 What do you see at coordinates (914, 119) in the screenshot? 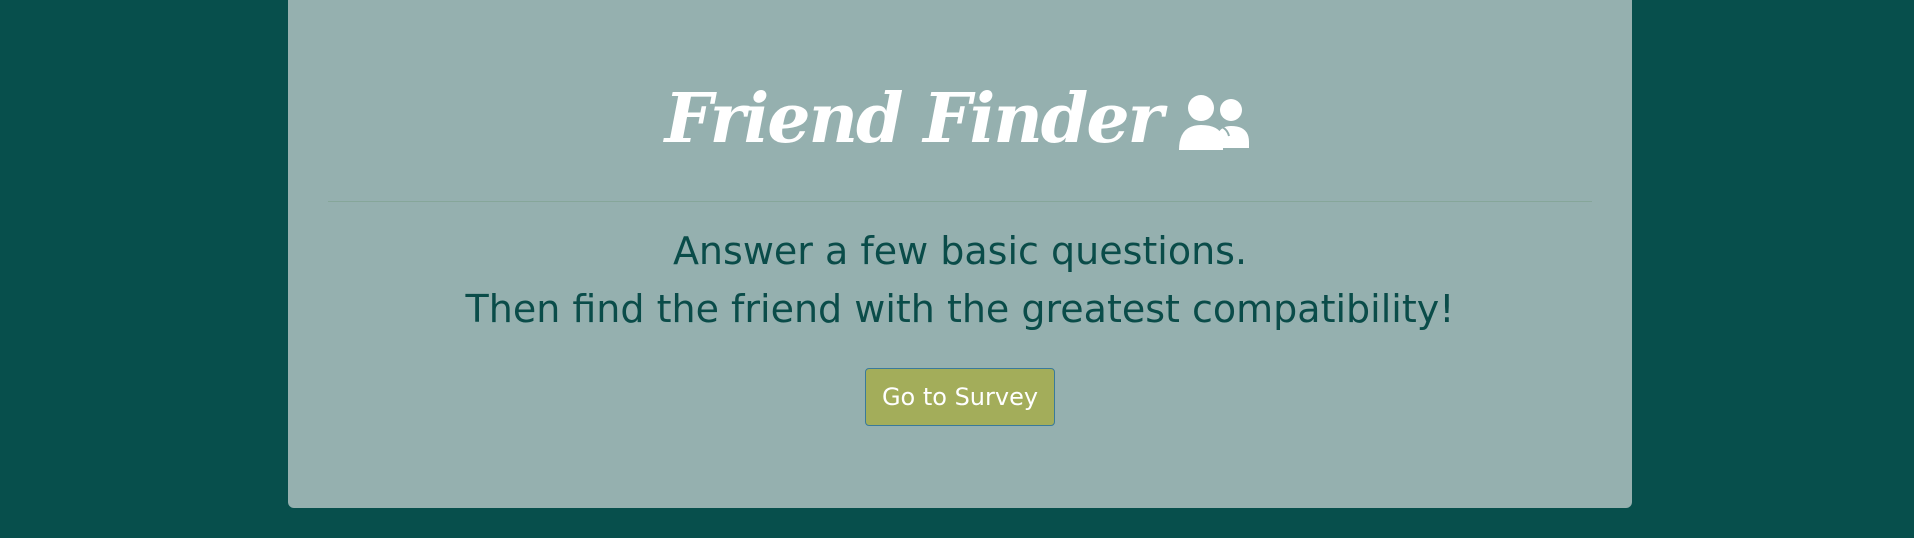
I see `page-title: Friend Finder` at bounding box center [914, 119].